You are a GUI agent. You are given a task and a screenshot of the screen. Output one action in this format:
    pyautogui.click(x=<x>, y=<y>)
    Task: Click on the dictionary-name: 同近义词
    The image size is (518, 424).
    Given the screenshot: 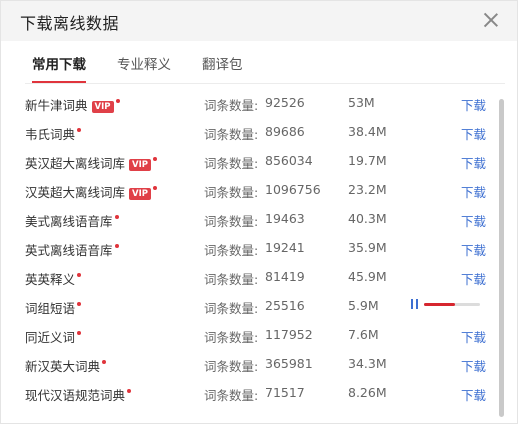 What is the action you would take?
    pyautogui.click(x=53, y=336)
    